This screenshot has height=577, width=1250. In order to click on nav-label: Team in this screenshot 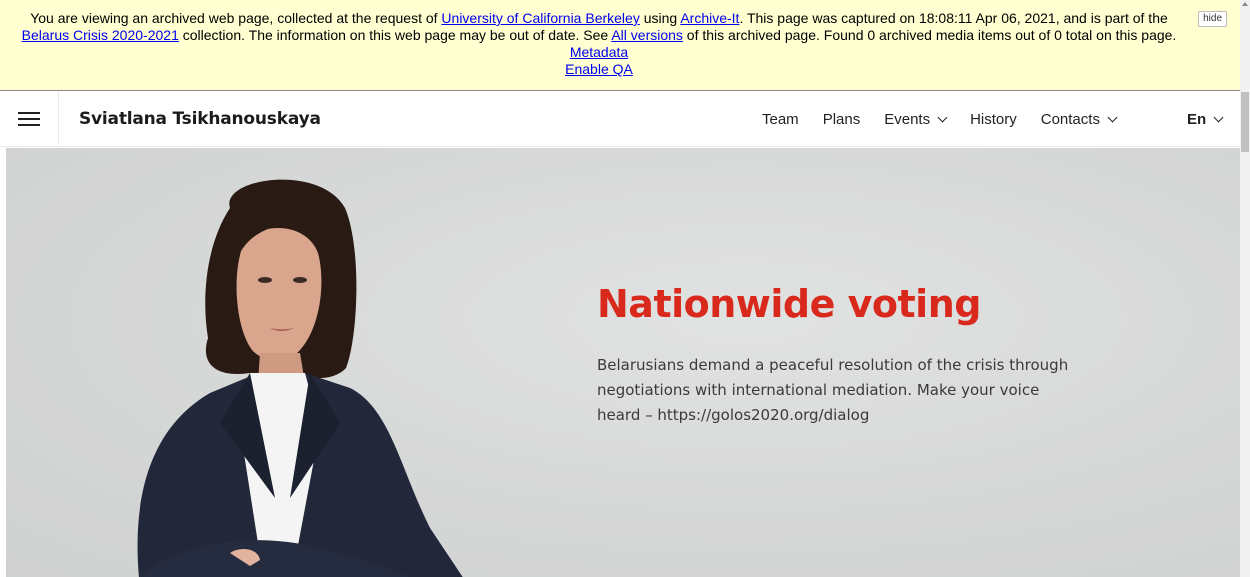, I will do `click(780, 119)`.